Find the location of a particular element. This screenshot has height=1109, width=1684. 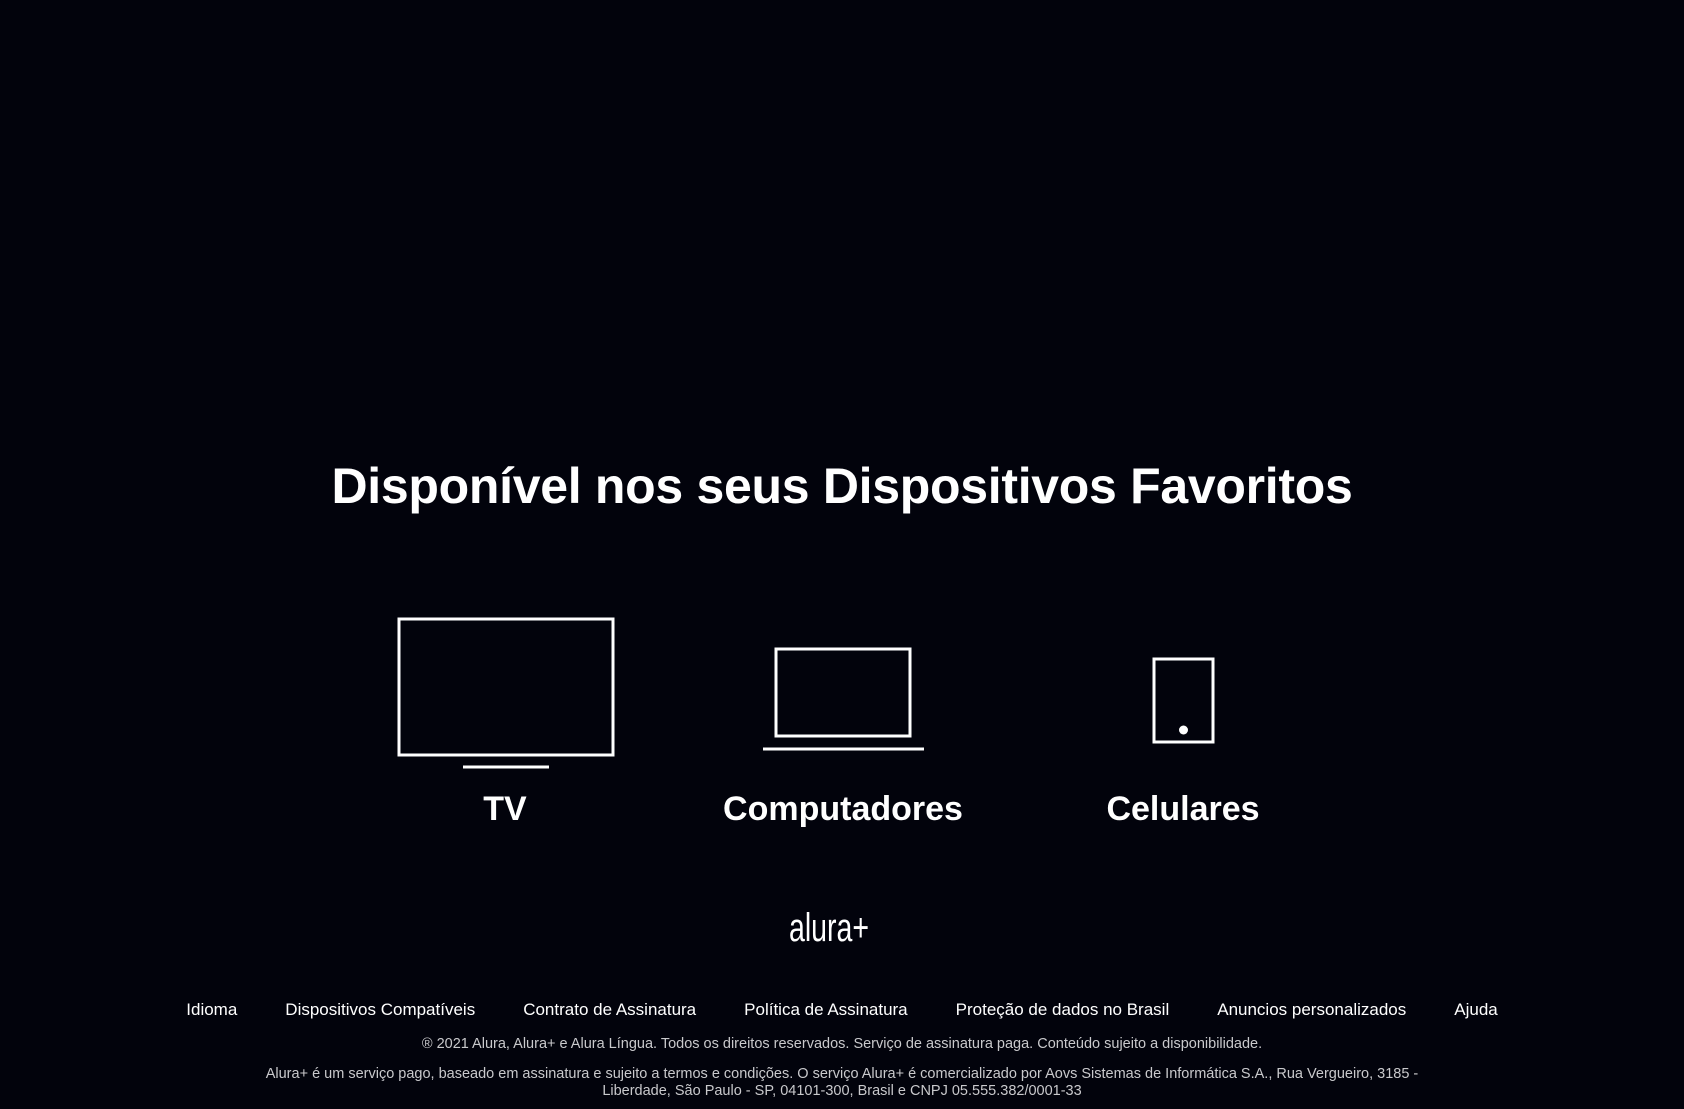

alura-plus-logo: alura+ is located at coordinates (842, 929).